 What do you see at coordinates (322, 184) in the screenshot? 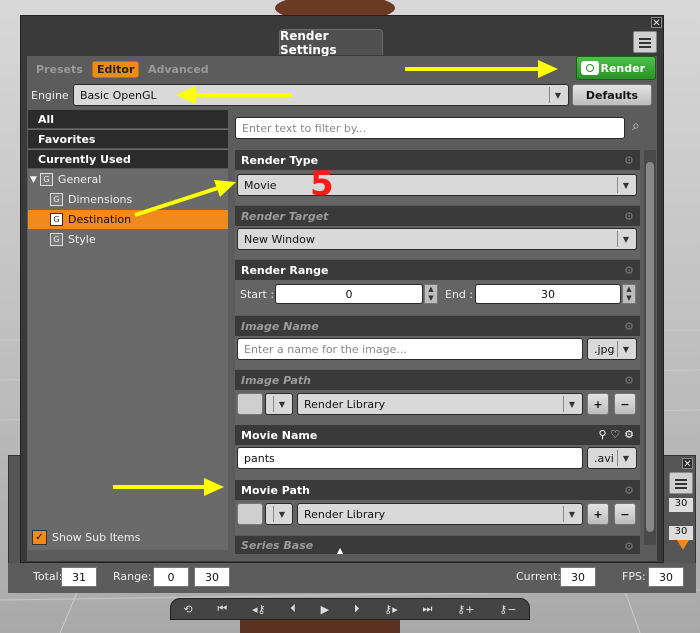
I see `annotation-number: 5` at bounding box center [322, 184].